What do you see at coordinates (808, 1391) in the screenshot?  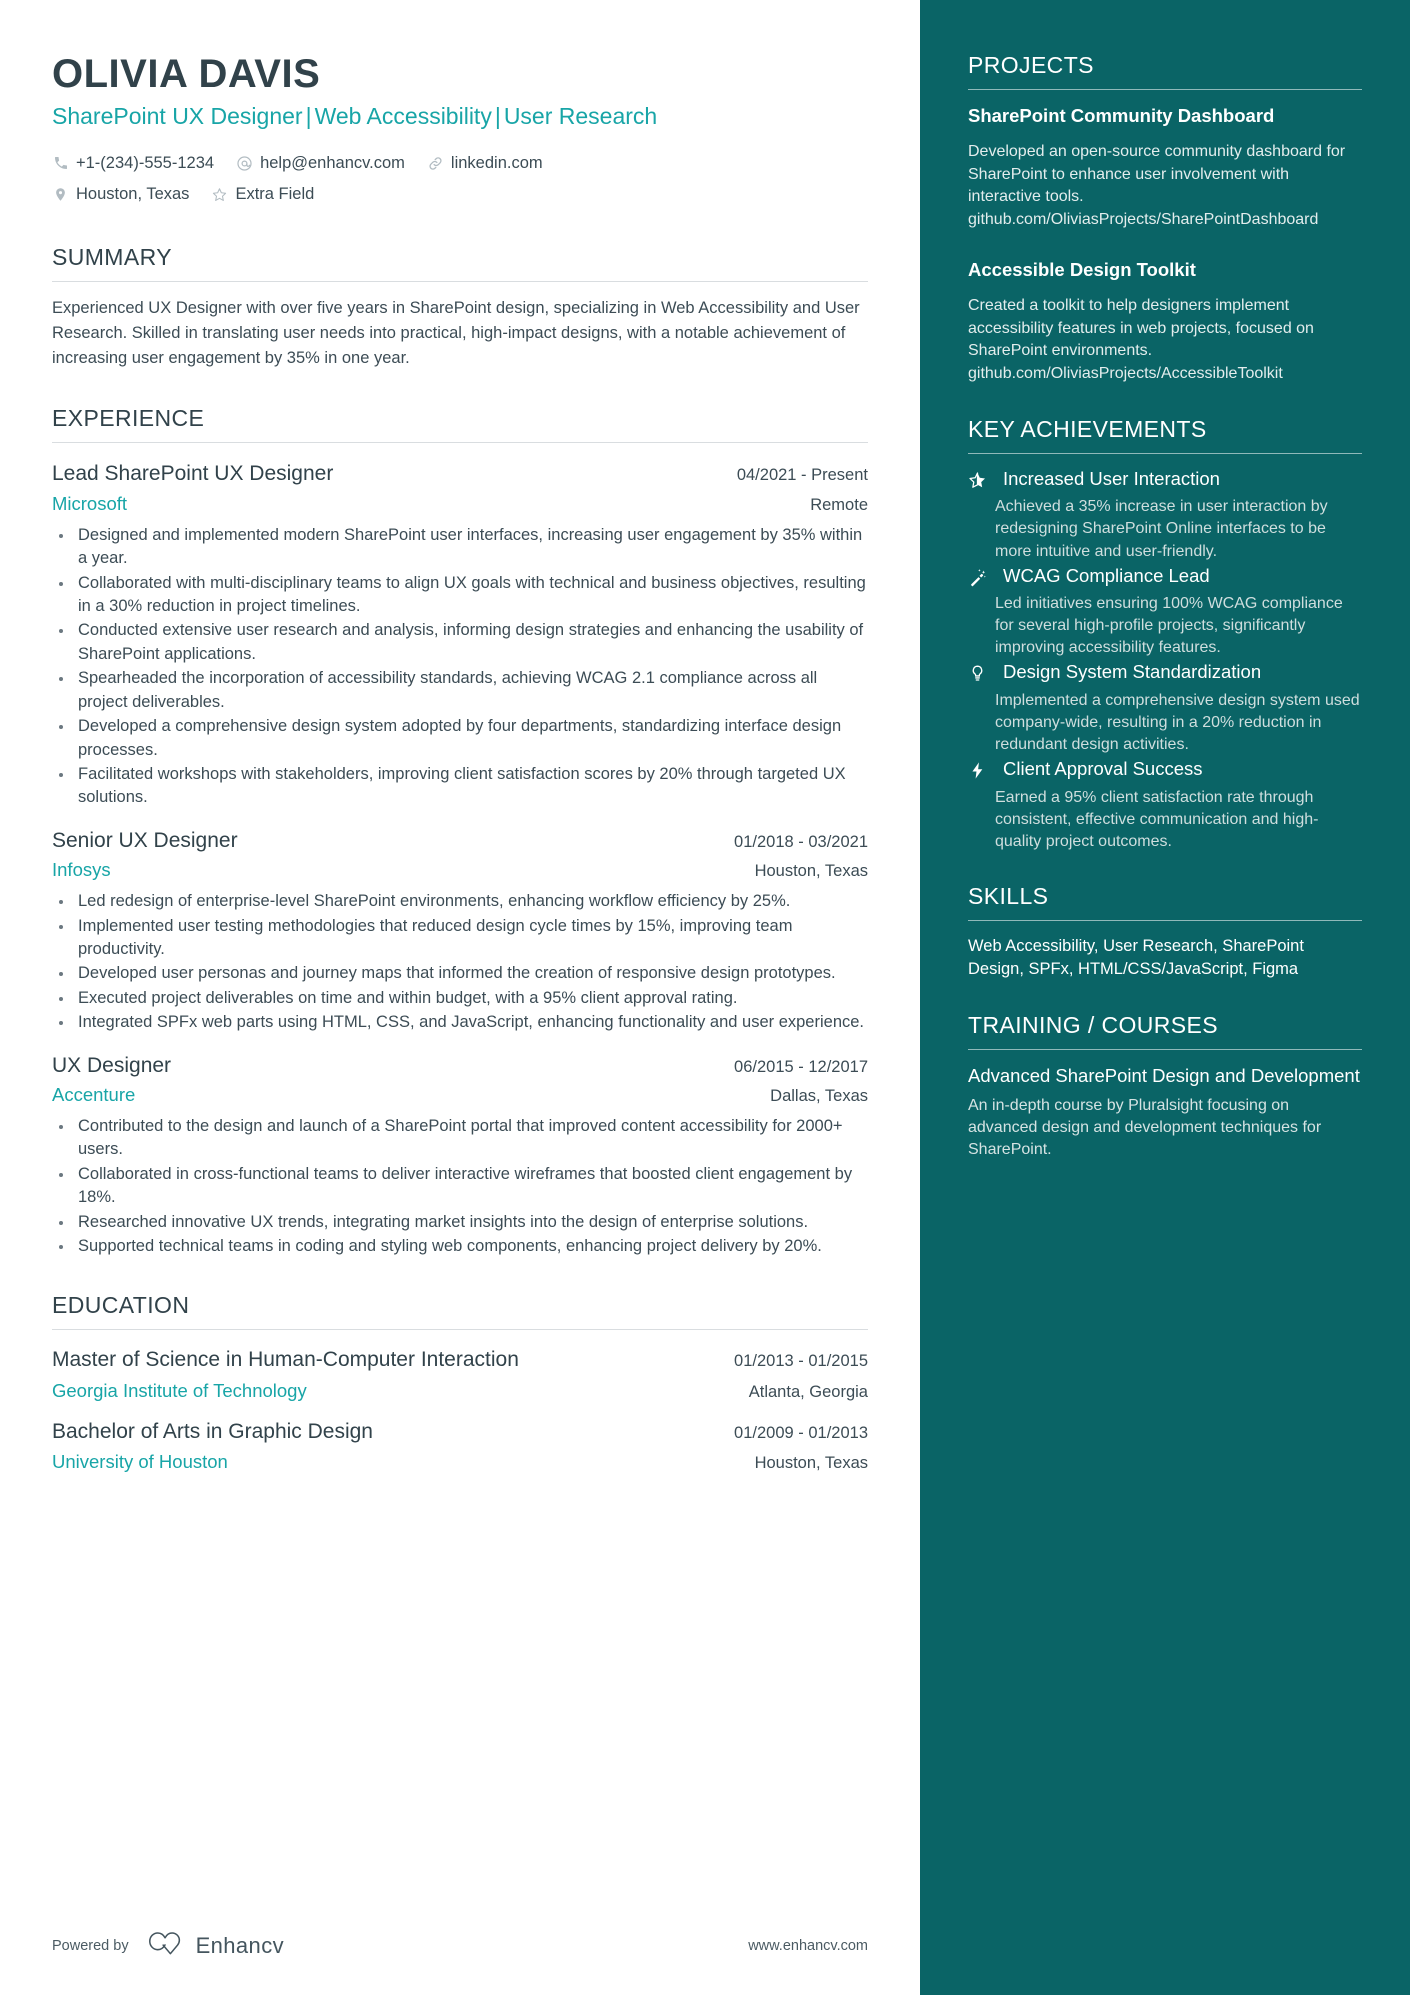 I see `education-location: Atlanta, Georgia` at bounding box center [808, 1391].